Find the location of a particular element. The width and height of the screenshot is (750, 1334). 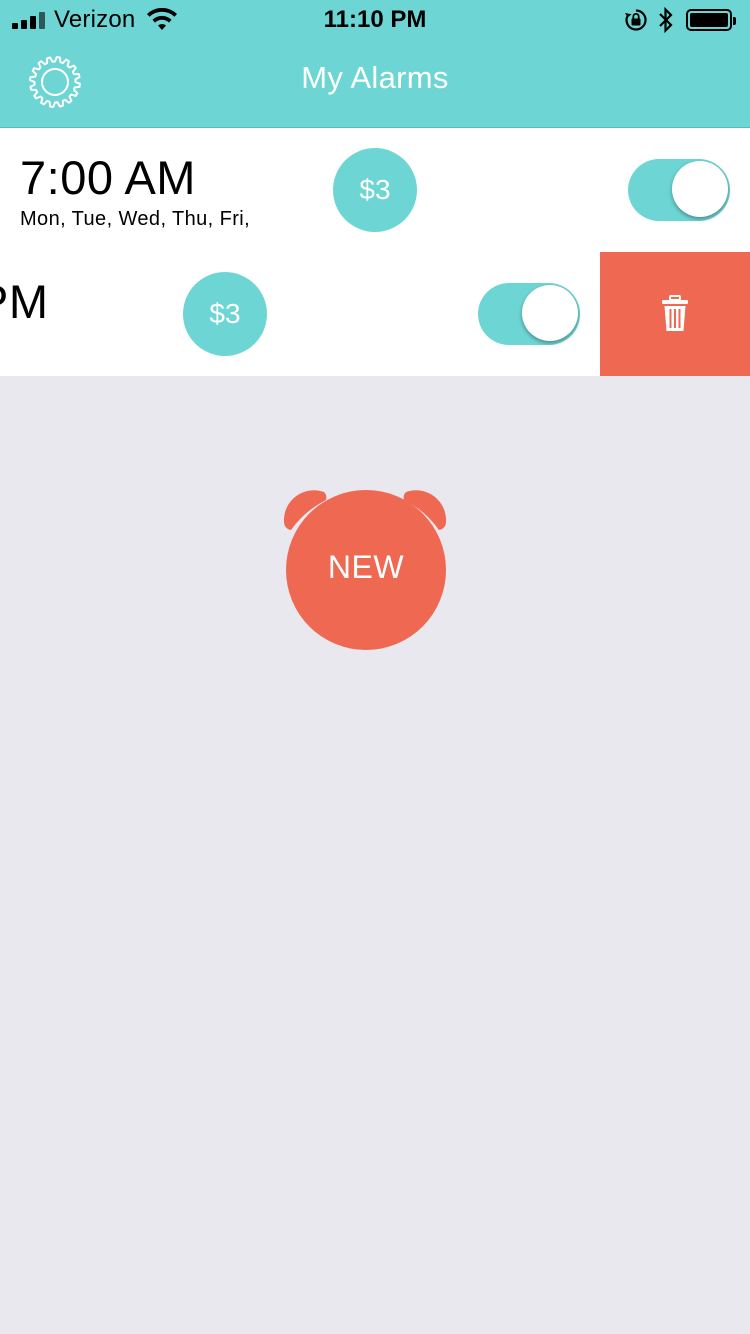

new-alarm-button is located at coordinates (365, 566).